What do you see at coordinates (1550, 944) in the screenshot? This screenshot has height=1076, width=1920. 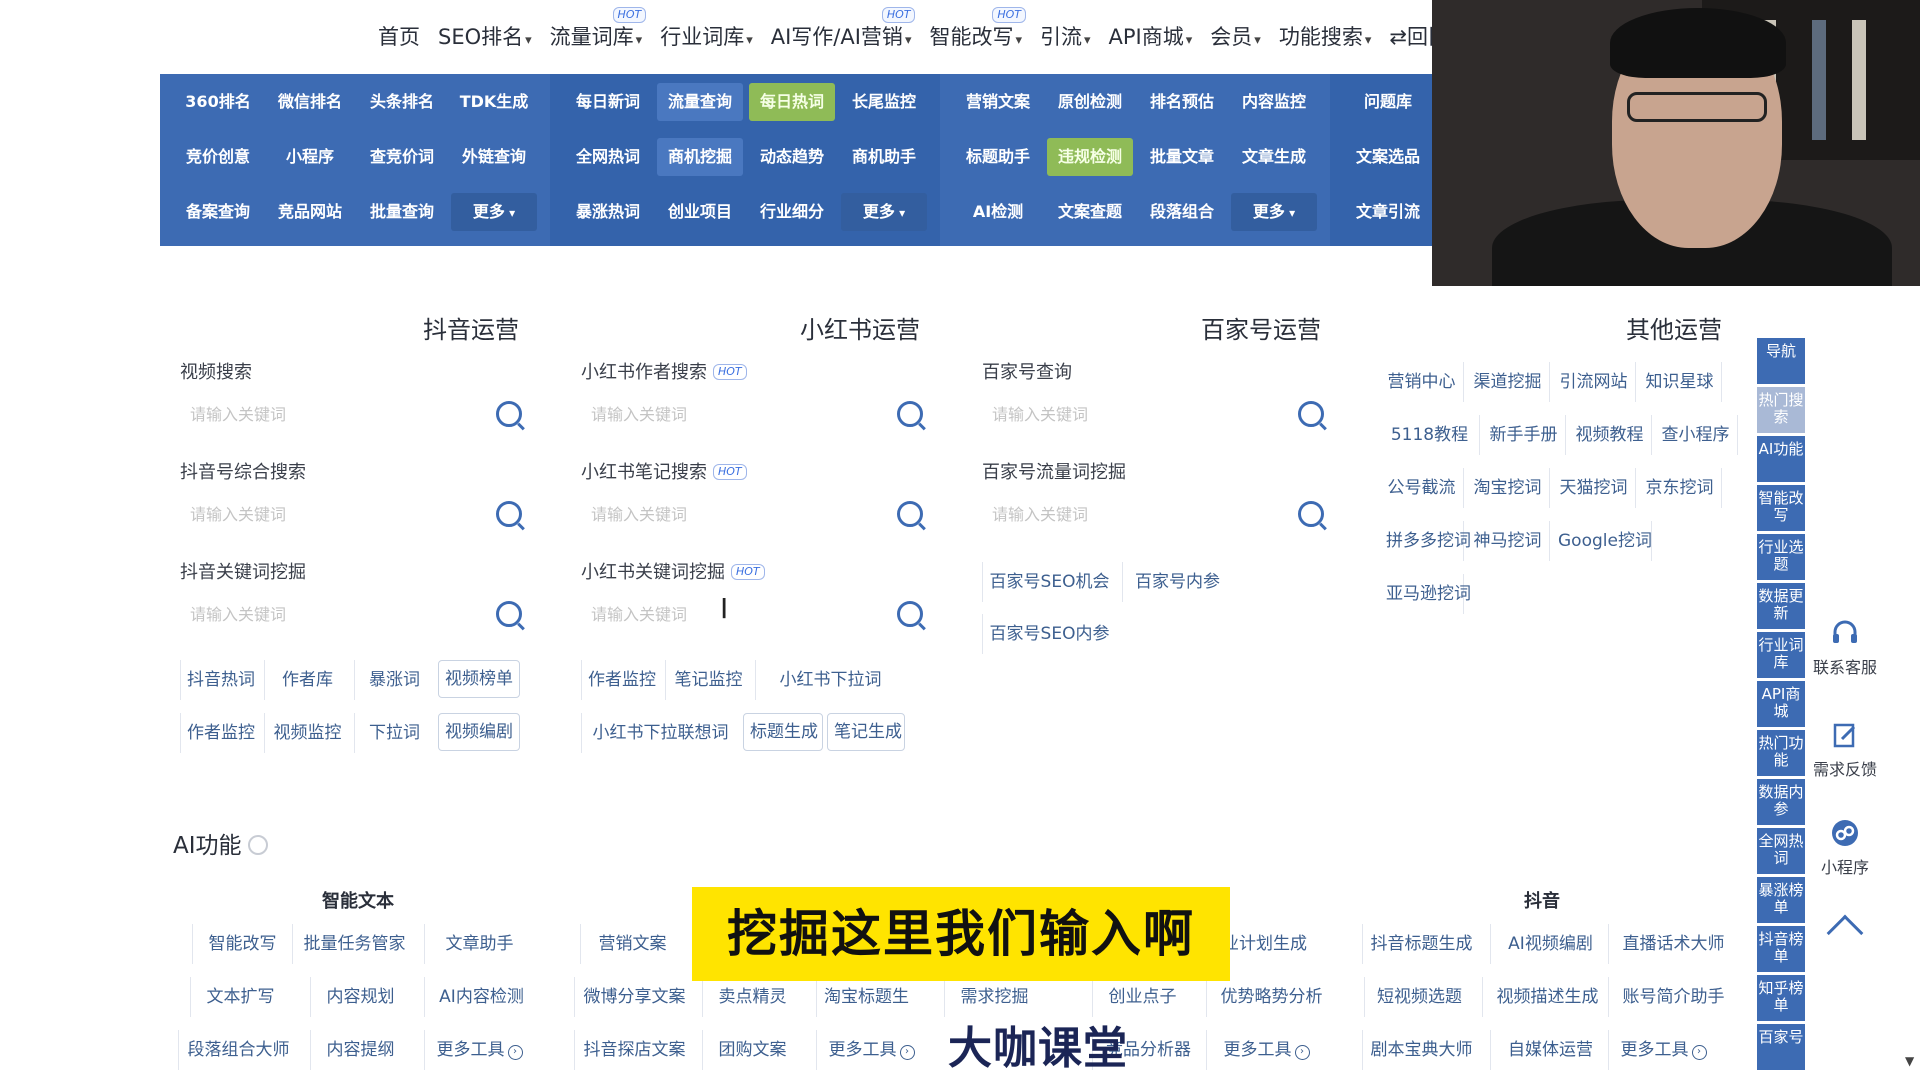 I see `ai-tool-link: AI视频编剧` at bounding box center [1550, 944].